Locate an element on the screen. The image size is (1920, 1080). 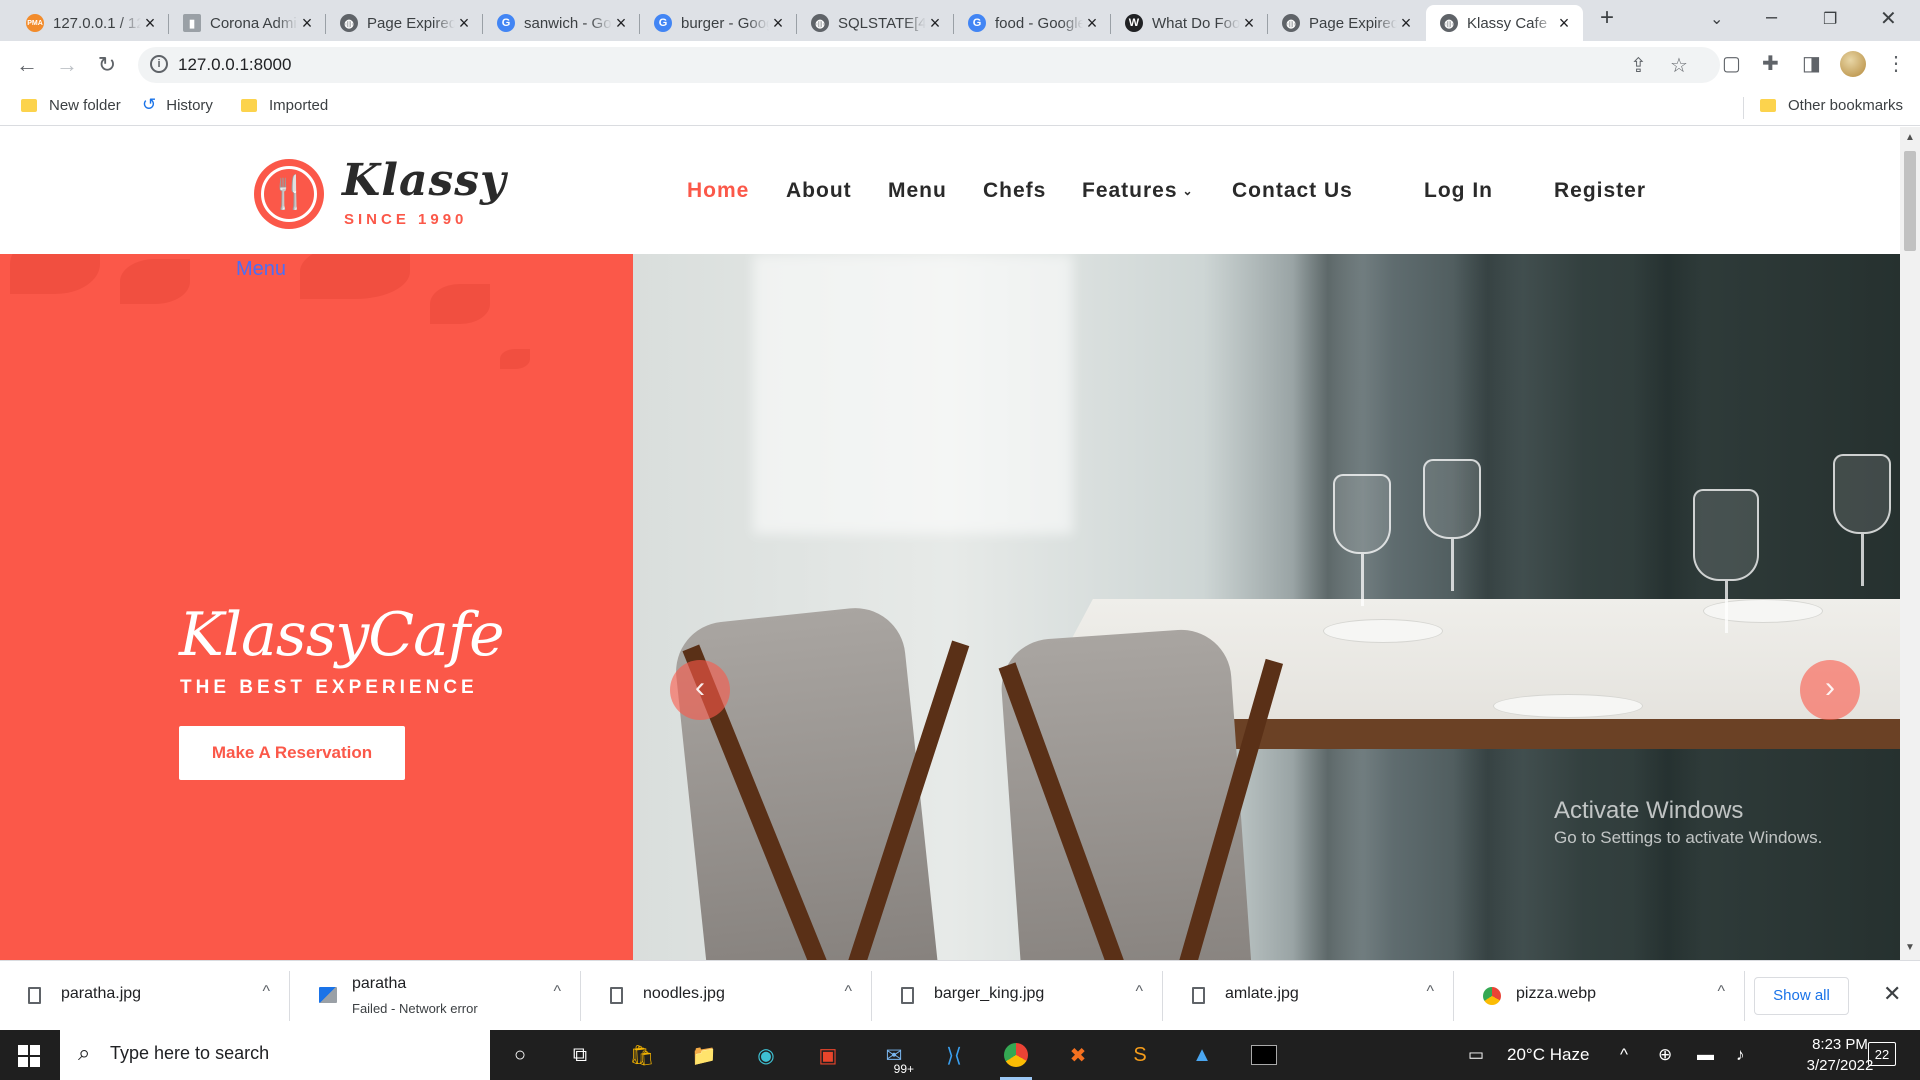
bookmark-history: ↺ History is located at coordinates (177, 105).